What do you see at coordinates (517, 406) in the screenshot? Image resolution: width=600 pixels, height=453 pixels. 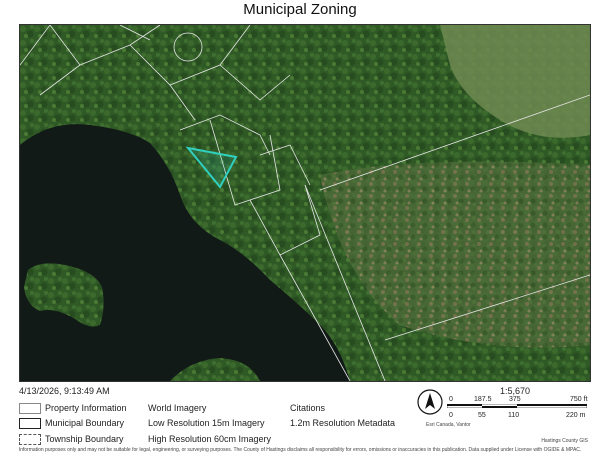 I see `scale-bar` at bounding box center [517, 406].